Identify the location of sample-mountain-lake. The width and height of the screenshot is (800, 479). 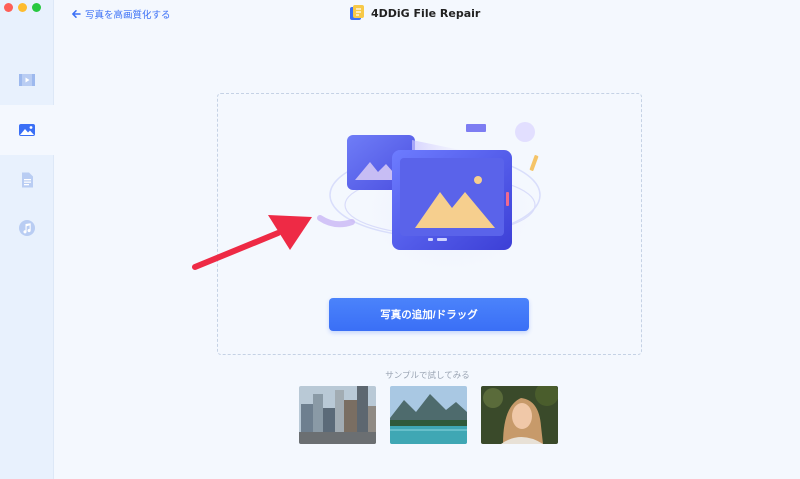
(428, 415).